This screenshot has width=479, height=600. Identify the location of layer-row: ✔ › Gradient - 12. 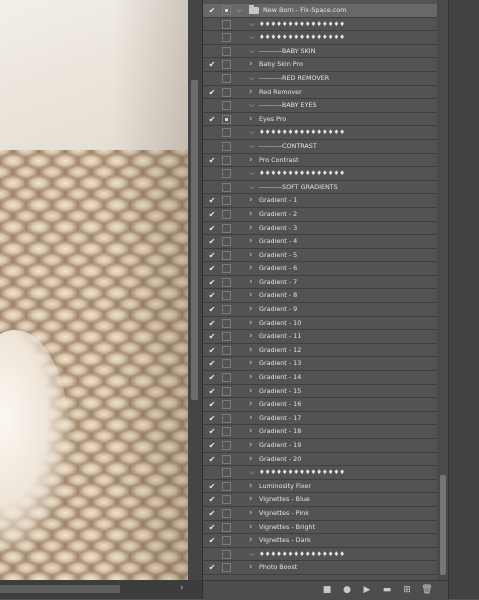
(320, 351).